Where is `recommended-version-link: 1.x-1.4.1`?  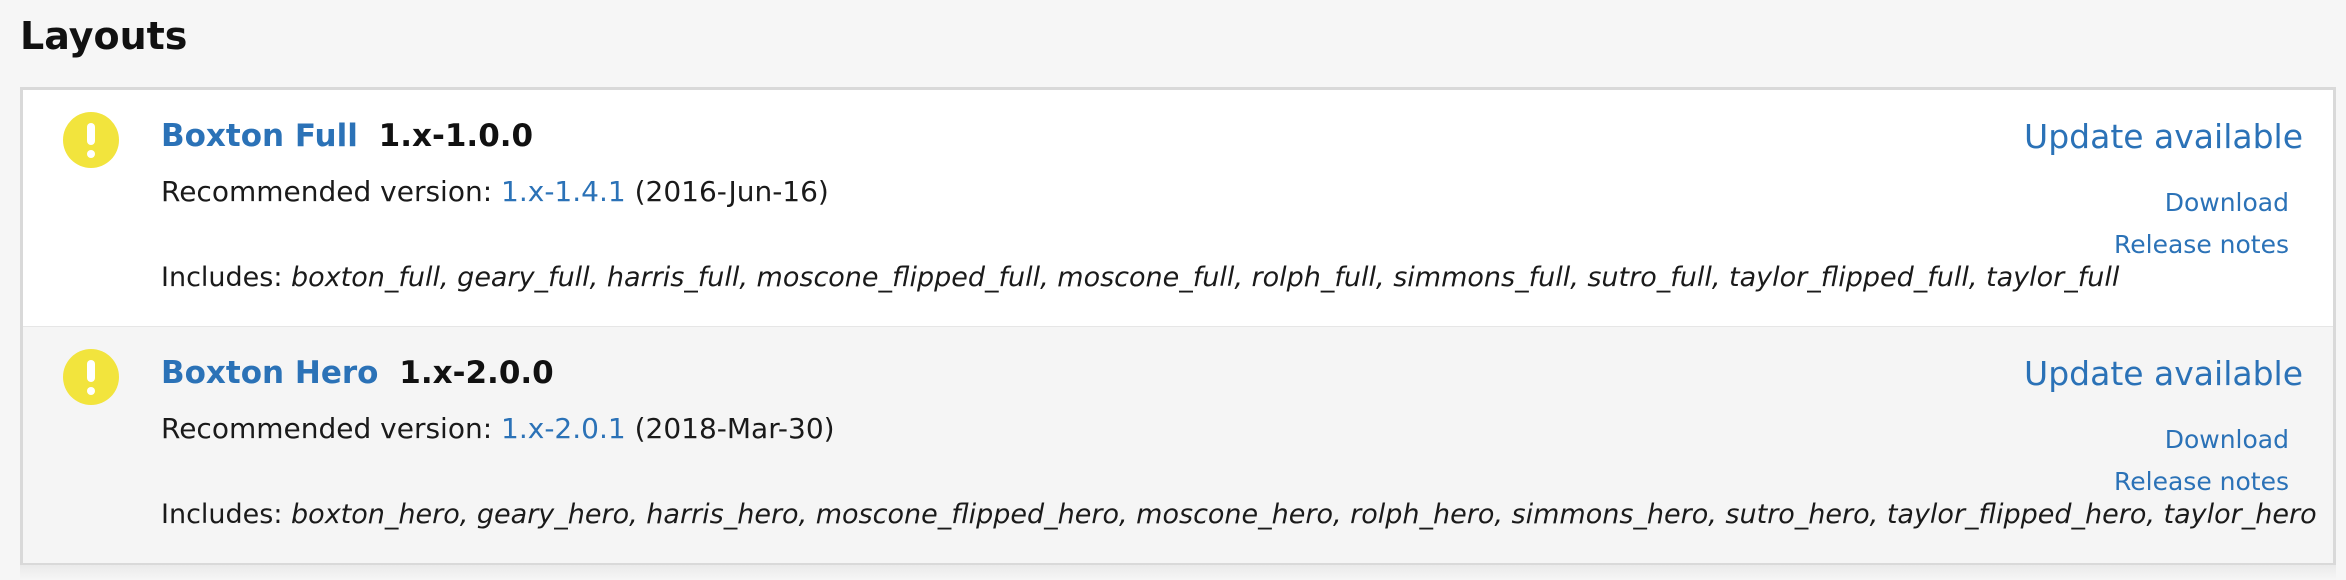 recommended-version-link: 1.x-1.4.1 is located at coordinates (563, 191).